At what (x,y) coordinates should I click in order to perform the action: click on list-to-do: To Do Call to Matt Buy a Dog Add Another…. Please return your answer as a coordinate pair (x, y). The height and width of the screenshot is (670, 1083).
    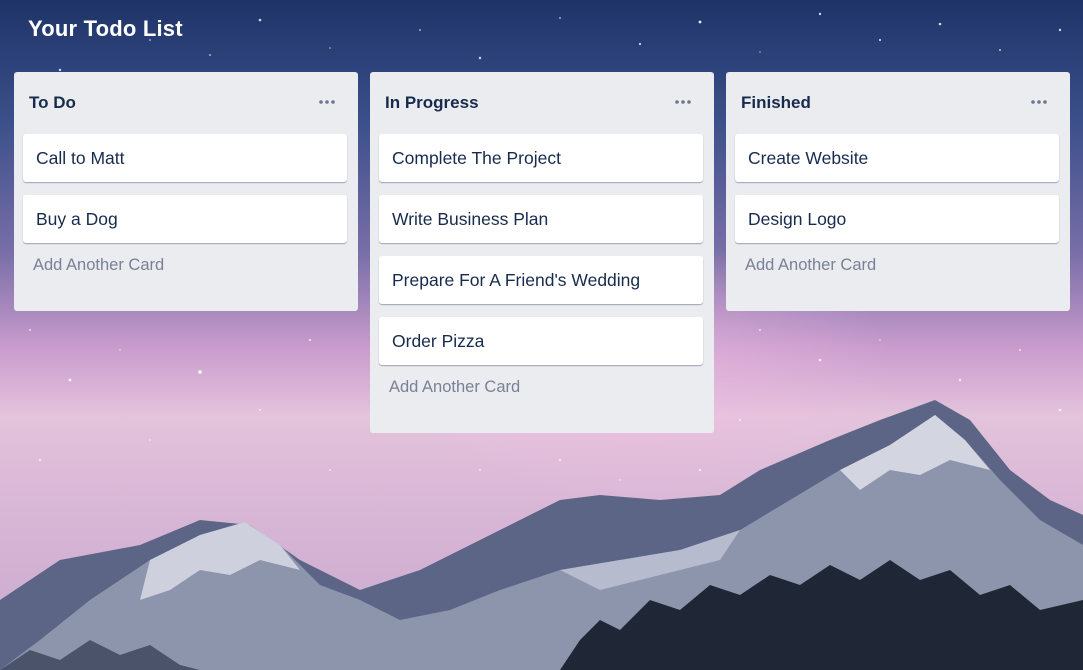
    Looking at the image, I should click on (186, 191).